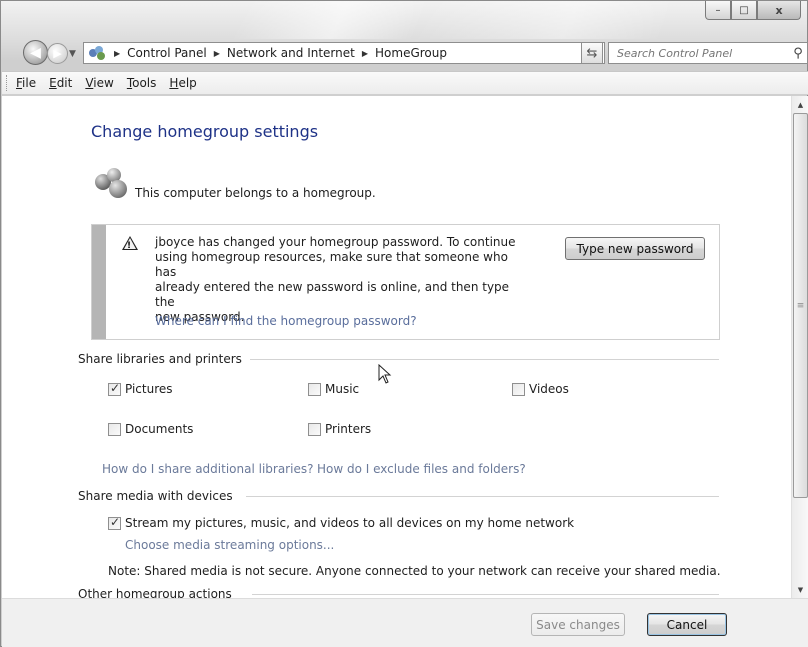 The image size is (808, 647). Describe the element at coordinates (549, 389) in the screenshot. I see `videos-label: Videos` at that location.